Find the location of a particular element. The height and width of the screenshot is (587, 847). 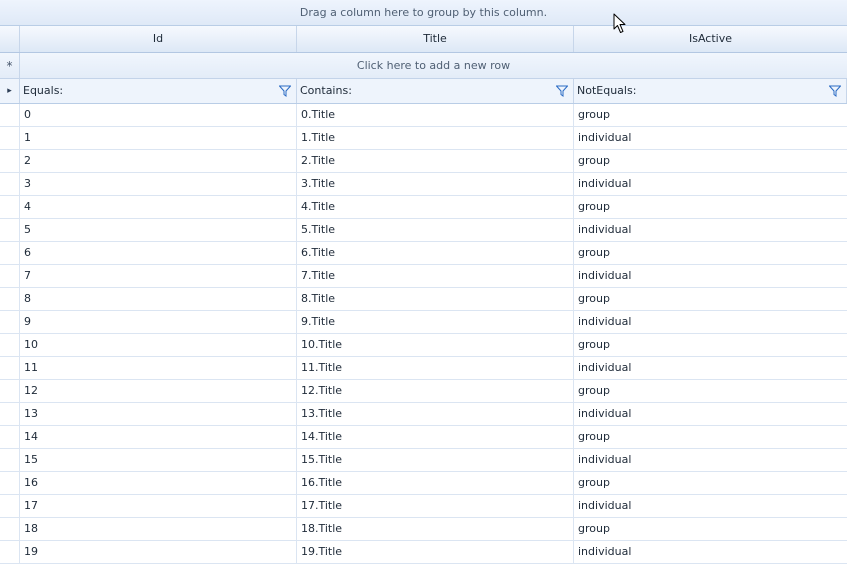

table-row: 10 10.Title group is located at coordinates (423, 345).